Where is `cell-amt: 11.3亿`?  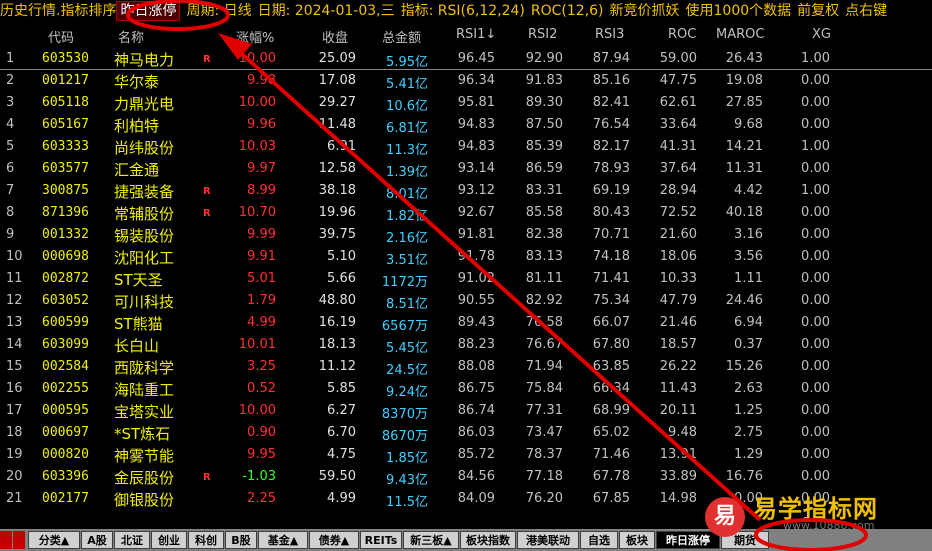
cell-amt: 11.3亿 is located at coordinates (407, 150).